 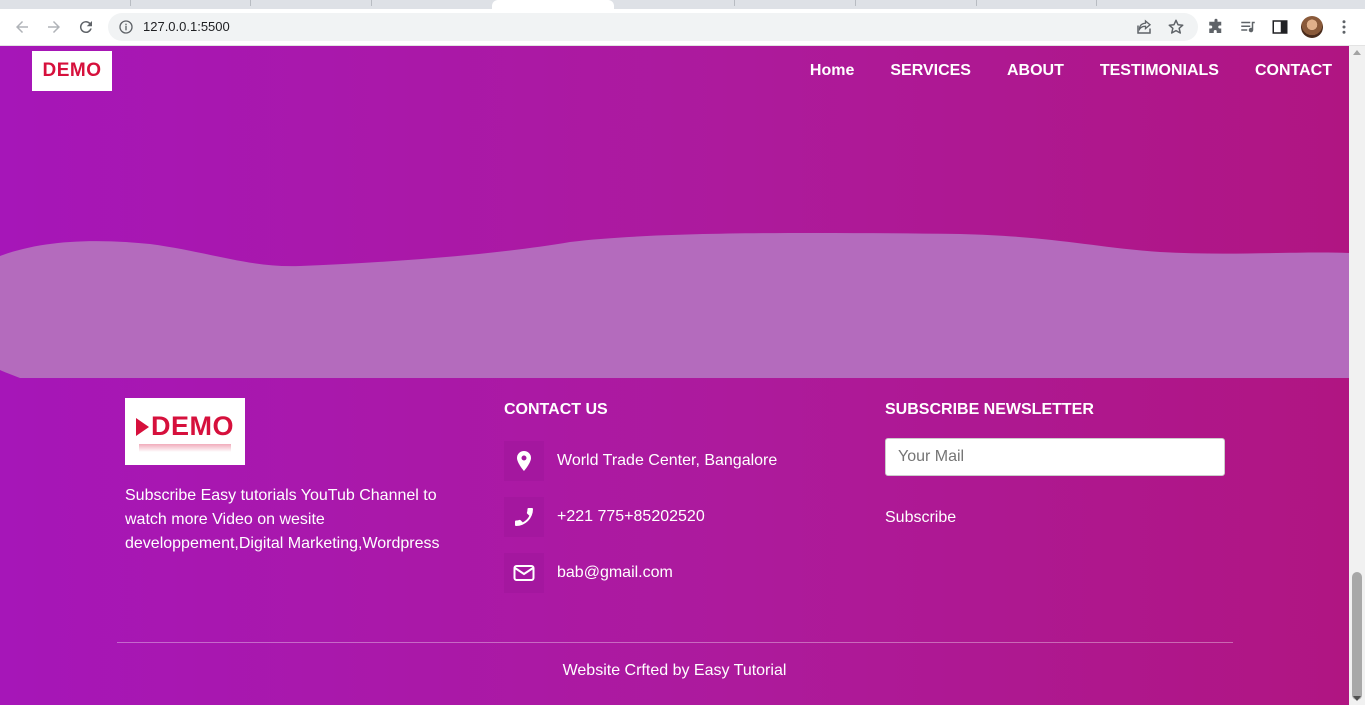 What do you see at coordinates (553, 4) in the screenshot?
I see `active-tab` at bounding box center [553, 4].